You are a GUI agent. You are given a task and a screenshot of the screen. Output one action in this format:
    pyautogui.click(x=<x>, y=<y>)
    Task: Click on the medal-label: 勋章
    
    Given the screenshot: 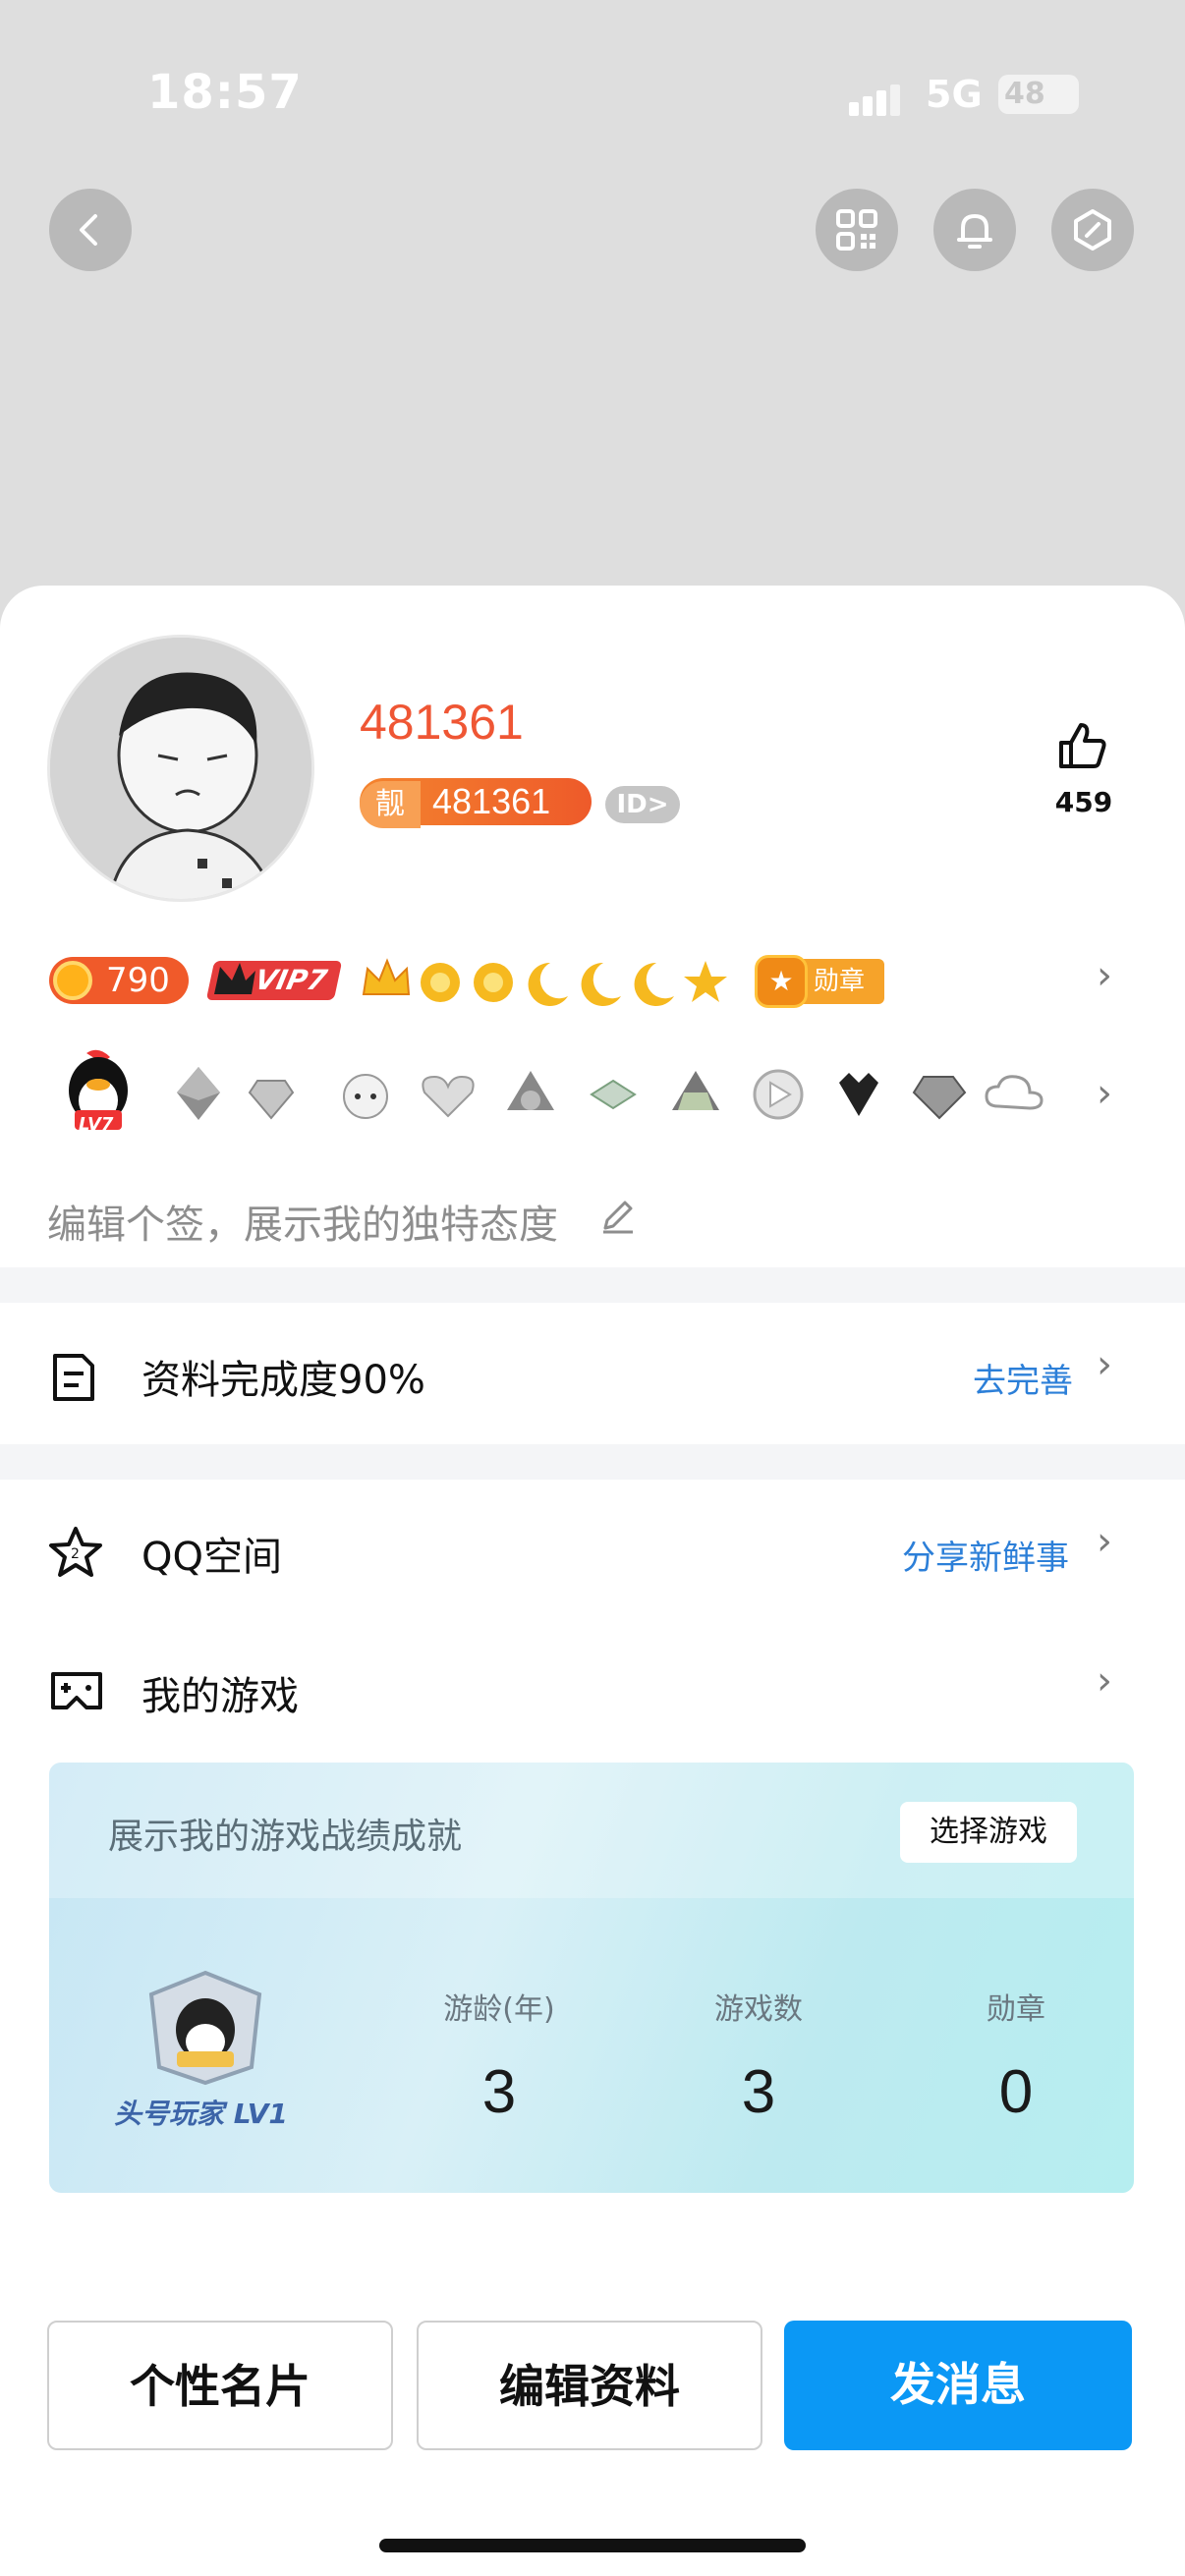 What is the action you would take?
    pyautogui.click(x=840, y=981)
    